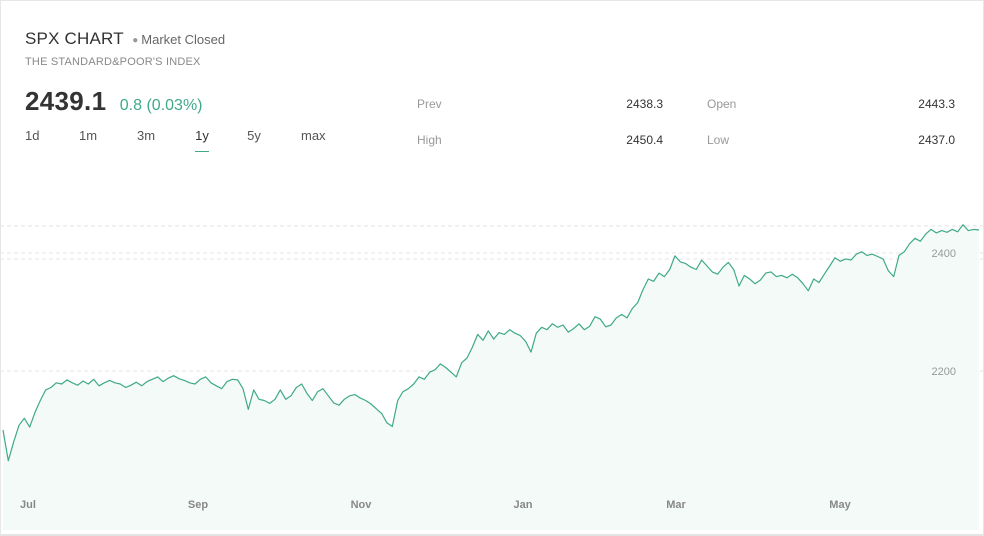 Image resolution: width=984 pixels, height=536 pixels. Describe the element at coordinates (429, 140) in the screenshot. I see `high-label: High` at that location.